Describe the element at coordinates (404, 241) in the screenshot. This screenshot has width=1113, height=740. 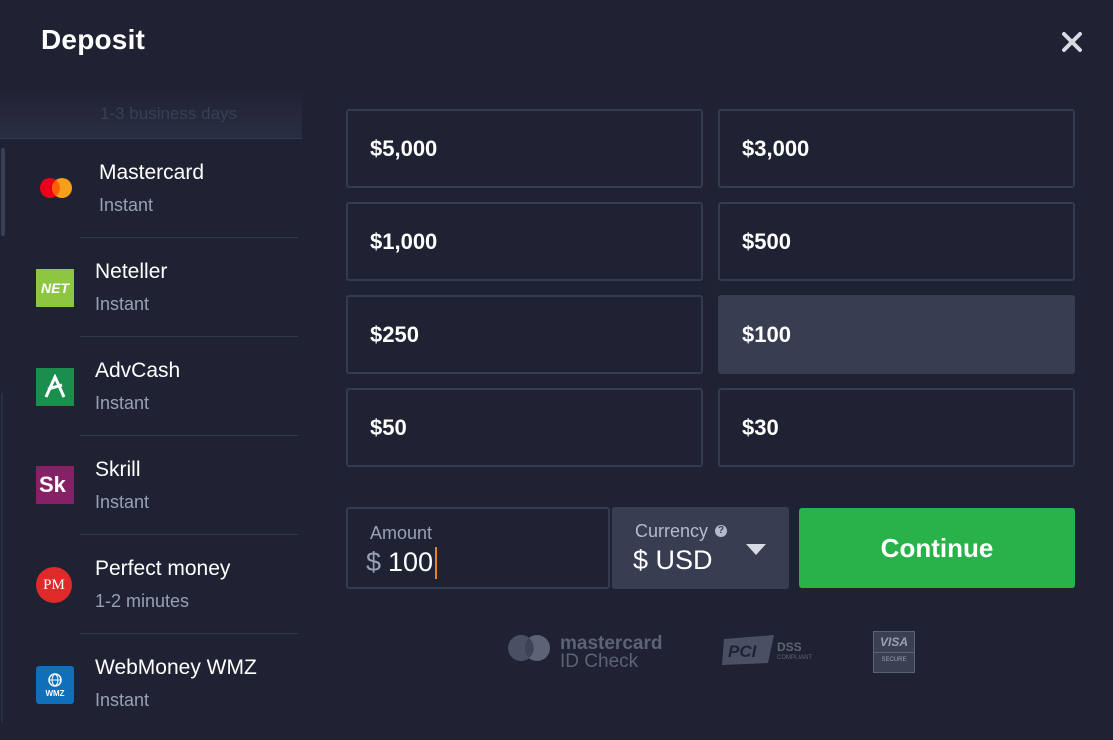
I see `preset-label: $1,000` at that location.